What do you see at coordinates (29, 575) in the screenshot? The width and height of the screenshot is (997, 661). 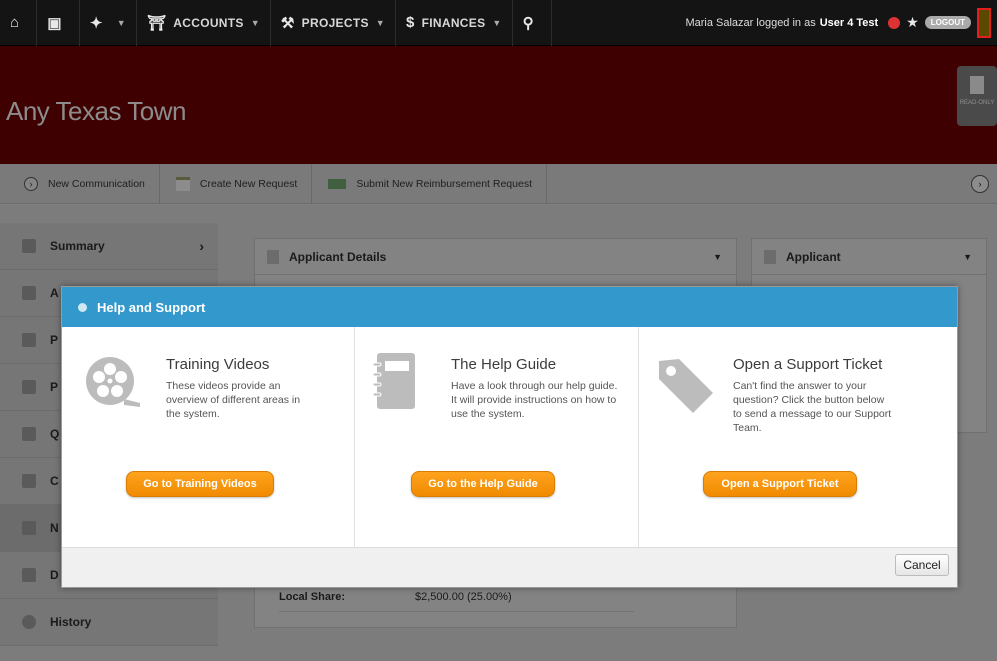 I see `documents-icon` at bounding box center [29, 575].